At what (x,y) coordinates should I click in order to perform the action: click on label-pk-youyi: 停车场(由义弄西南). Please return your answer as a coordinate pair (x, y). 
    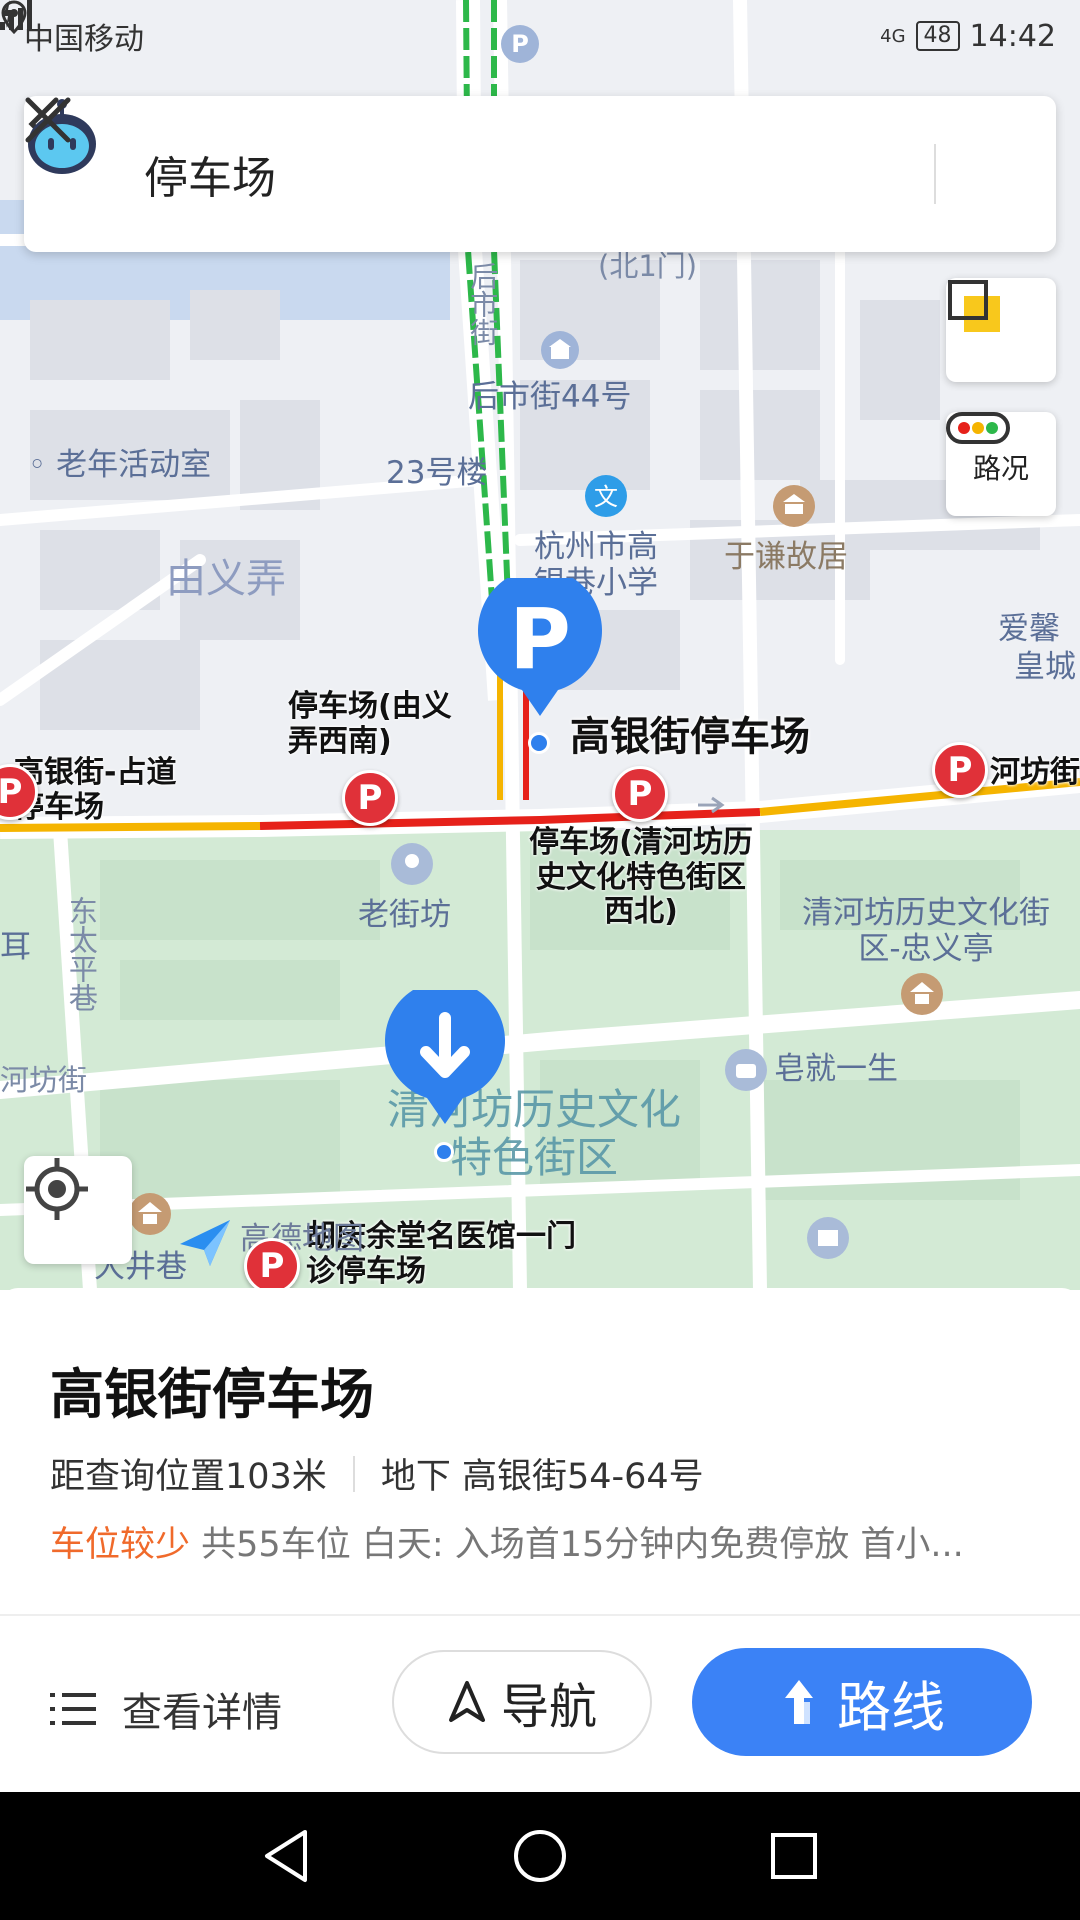
    Looking at the image, I should click on (370, 724).